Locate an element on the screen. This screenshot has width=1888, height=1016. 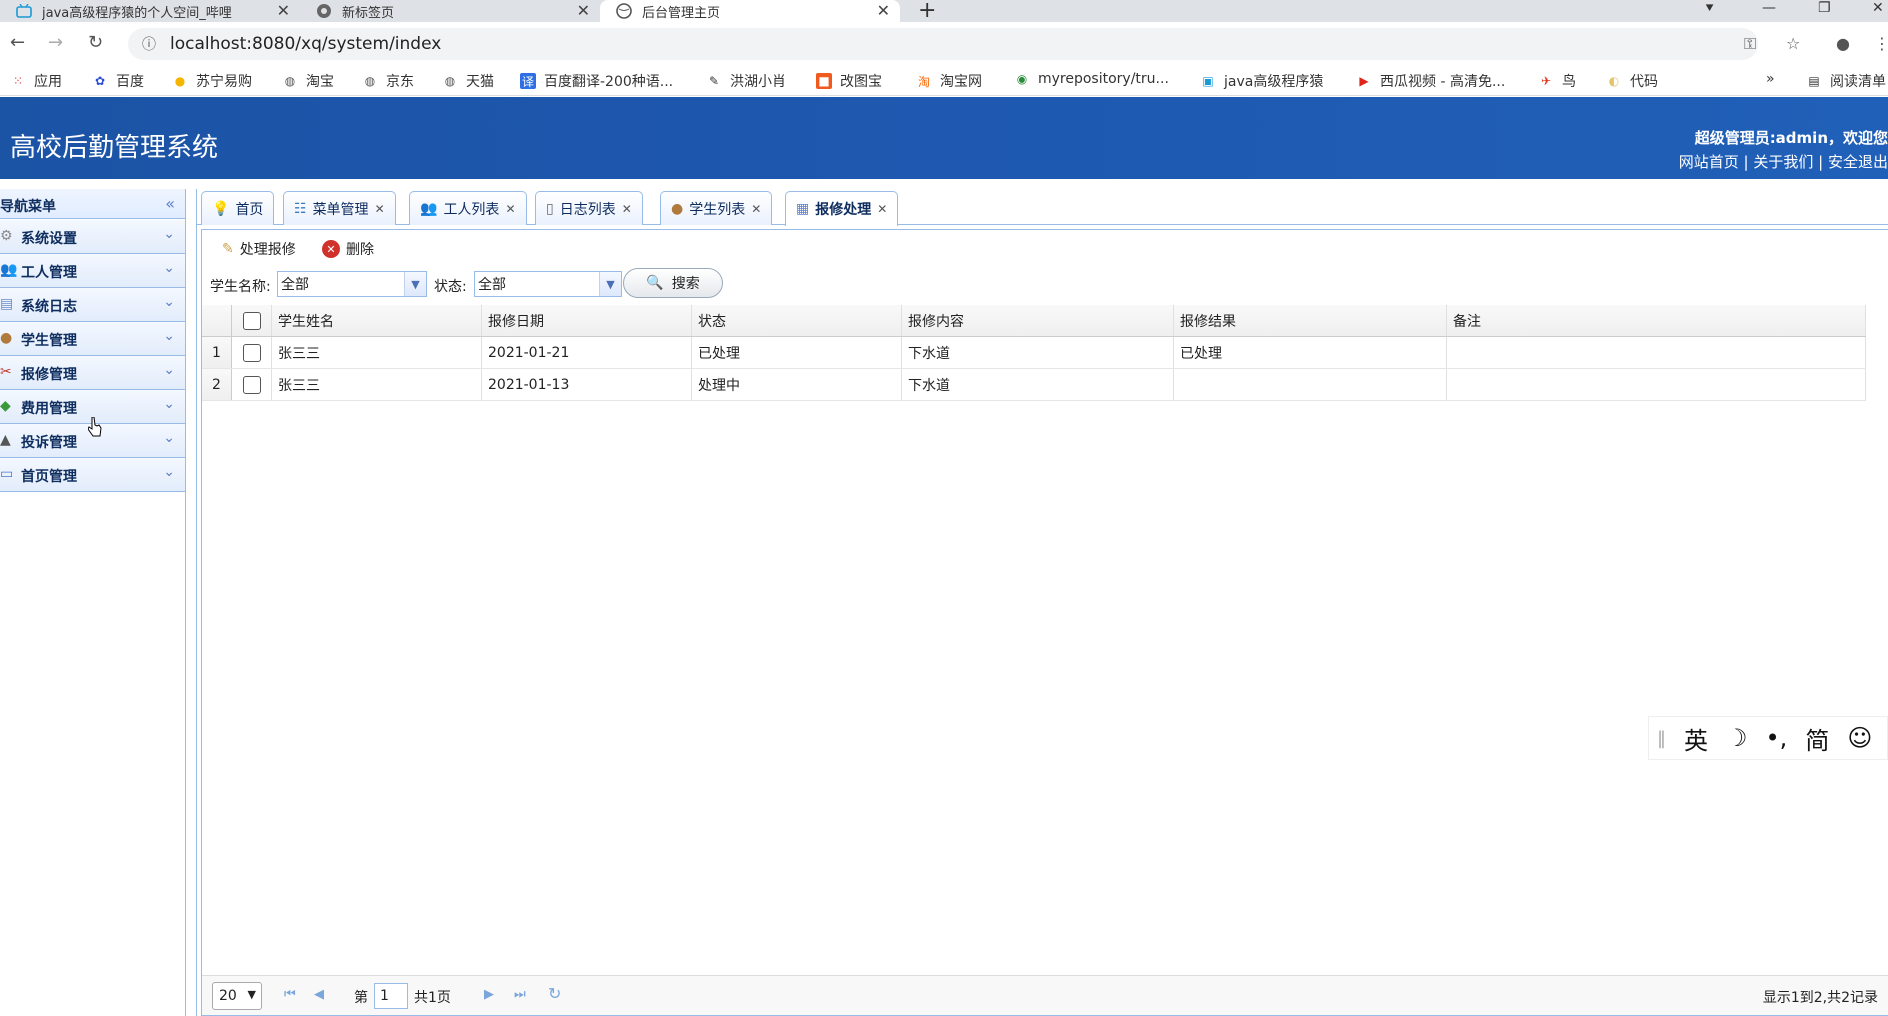
page-total: 共1页 is located at coordinates (432, 998).